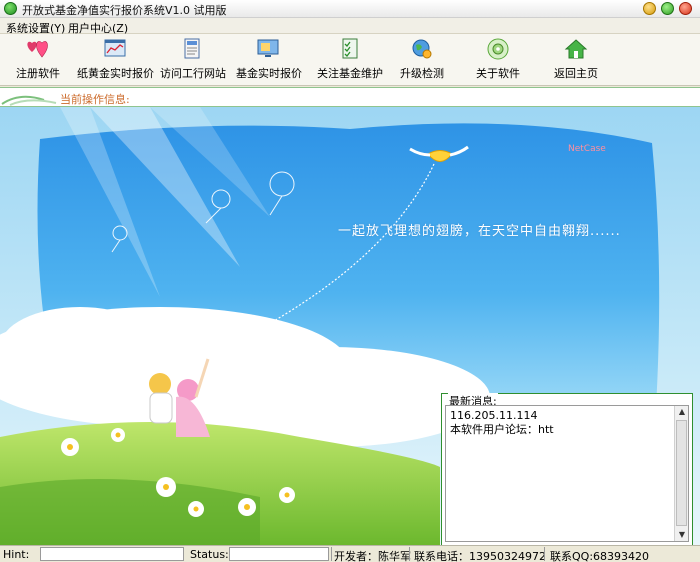 The height and width of the screenshot is (562, 700). Describe the element at coordinates (682, 535) in the screenshot. I see `scroll-down-icon: ▼` at that location.